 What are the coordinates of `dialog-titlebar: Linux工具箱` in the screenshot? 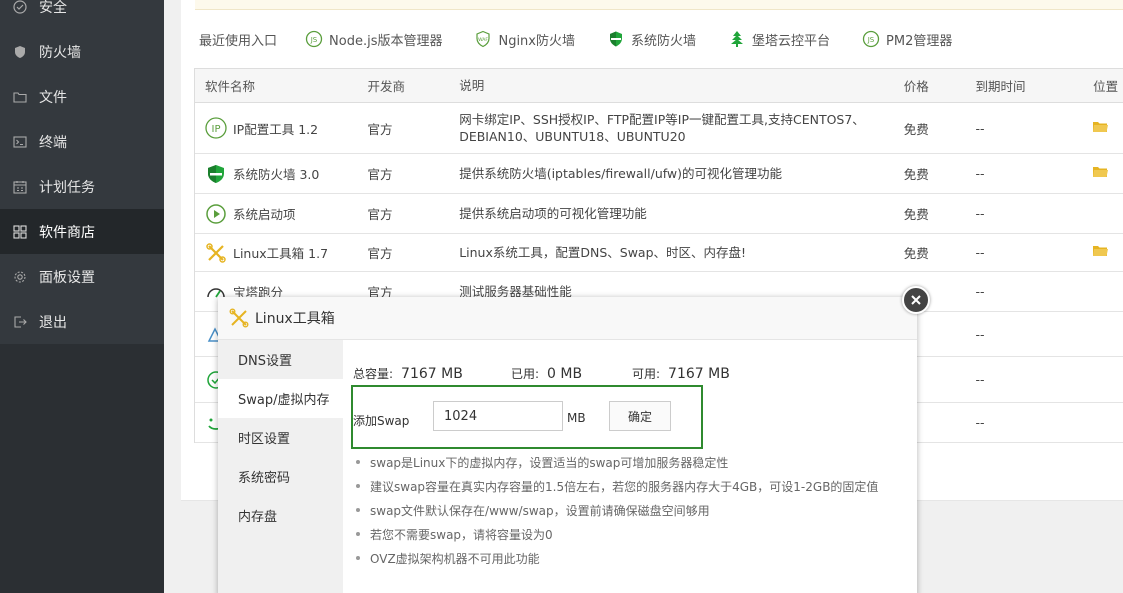 It's located at (567, 318).